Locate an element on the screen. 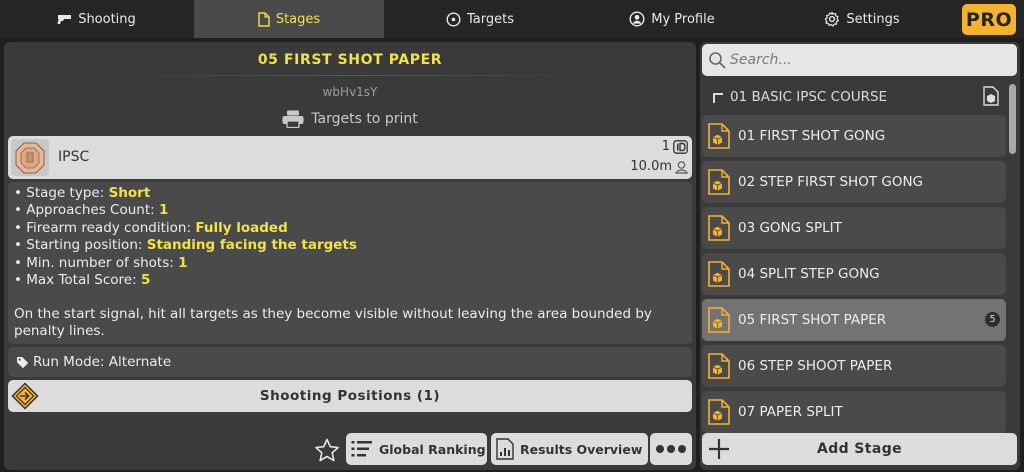 The width and height of the screenshot is (1024, 472). tag-icon is located at coordinates (23, 362).